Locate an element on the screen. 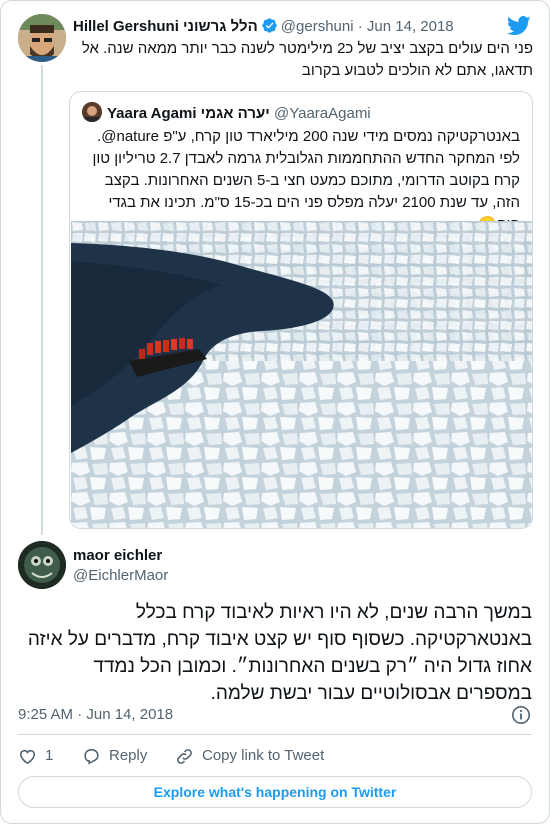 Image resolution: width=550 pixels, height=824 pixels. quoted-display-name: Yaara Agami יערה אגמי is located at coordinates (188, 113).